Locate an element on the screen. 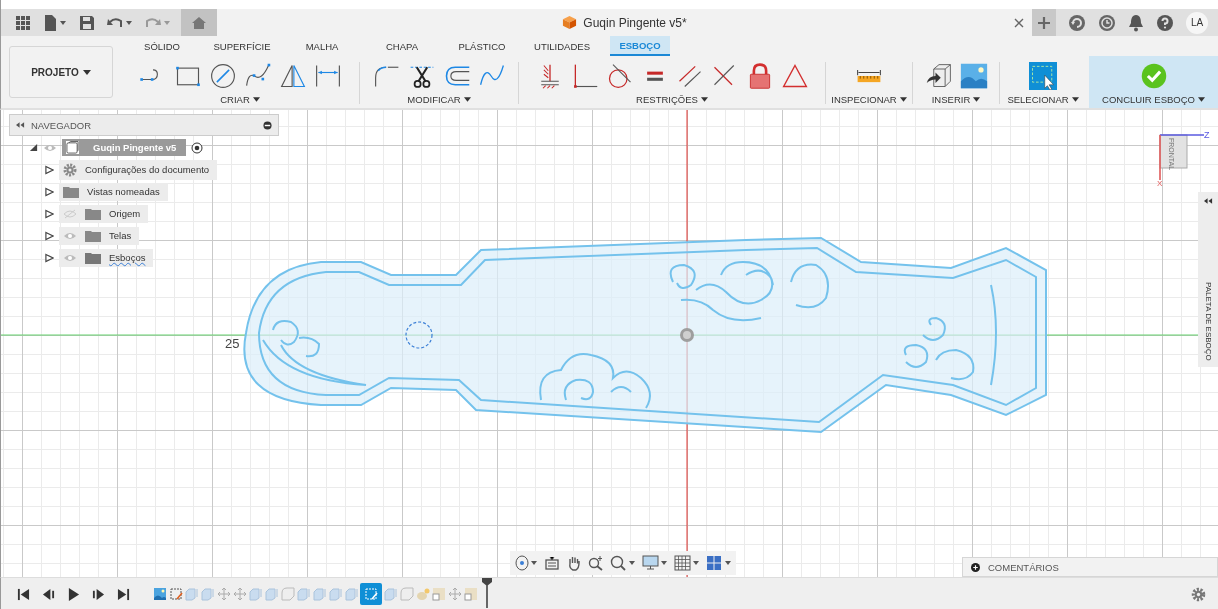 This screenshot has height=609, width=1218. apps-grid-icon is located at coordinates (23, 22).